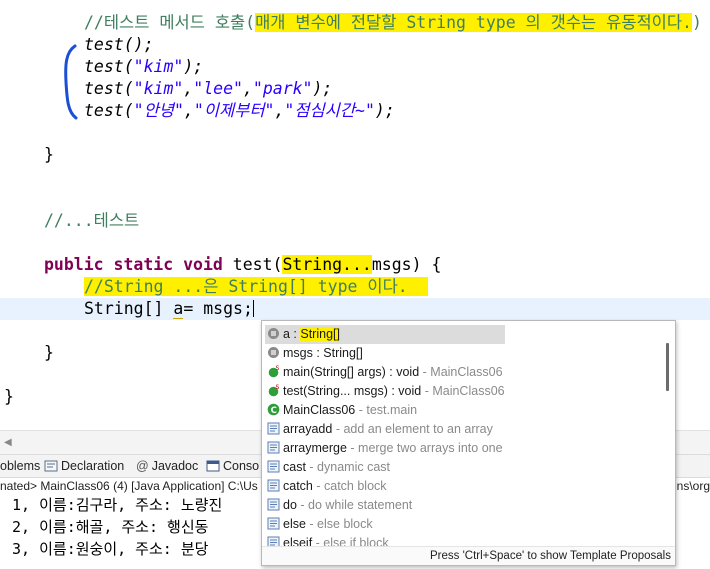  What do you see at coordinates (424, 448) in the screenshot?
I see `content-assist-item-detail: - merge two arrays into one` at bounding box center [424, 448].